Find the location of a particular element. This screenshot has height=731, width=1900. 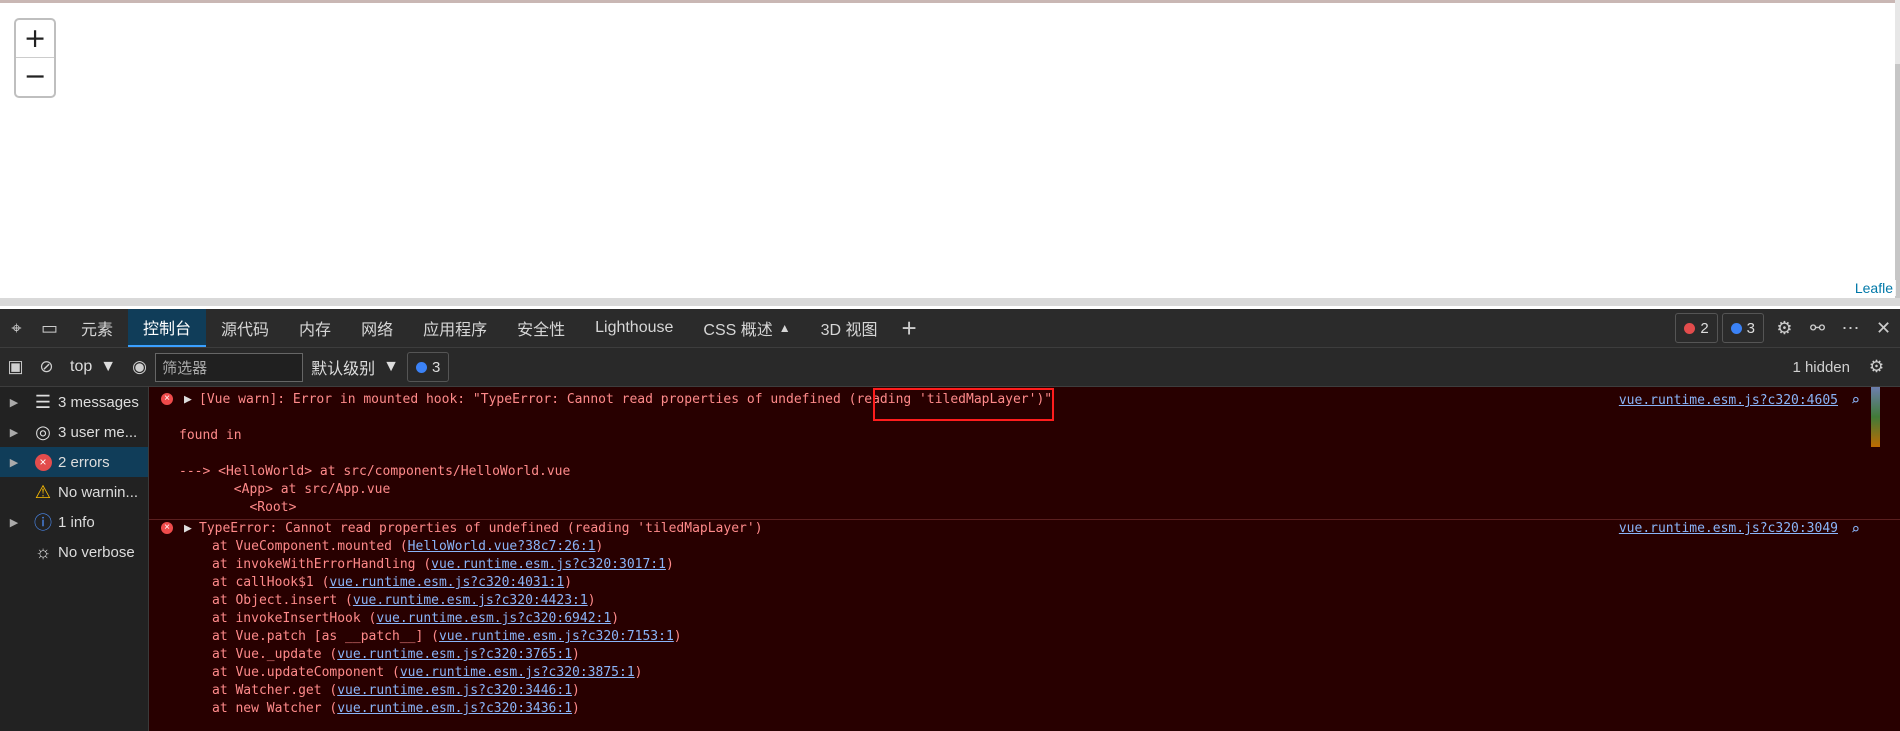

leaflet-attribution-link: Leafle is located at coordinates (1873, 288).